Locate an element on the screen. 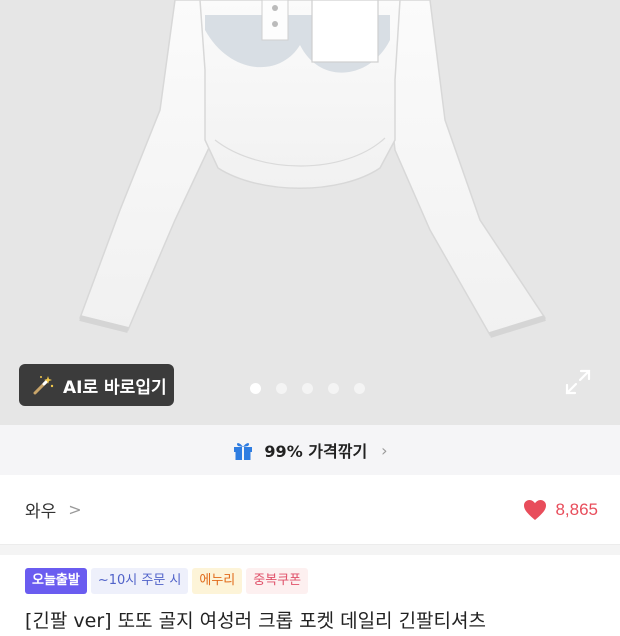 The width and height of the screenshot is (620, 636). price-cut-banner: 99% 가격깎기 › is located at coordinates (310, 450).